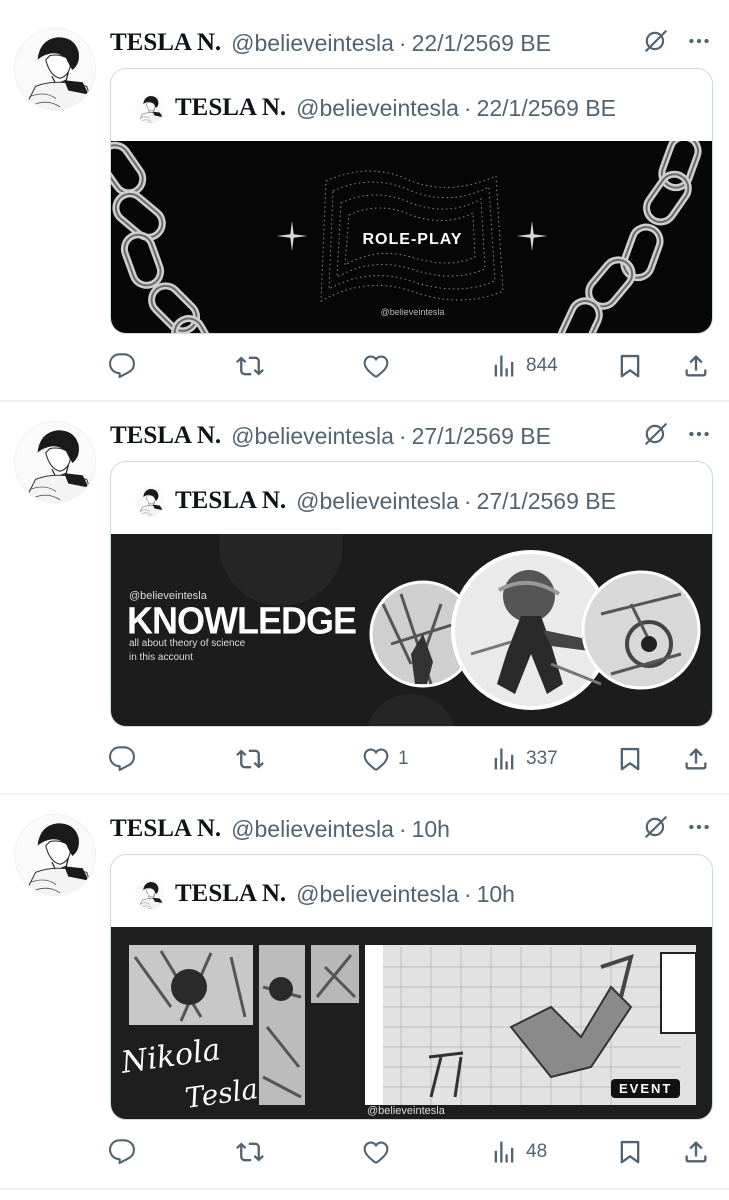 Image resolution: width=729 pixels, height=1200 pixels. What do you see at coordinates (542, 365) in the screenshot?
I see `view-count: 844` at bounding box center [542, 365].